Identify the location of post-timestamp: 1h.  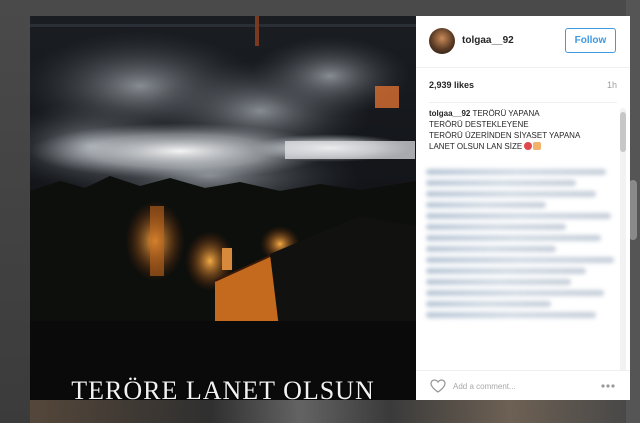
(612, 85).